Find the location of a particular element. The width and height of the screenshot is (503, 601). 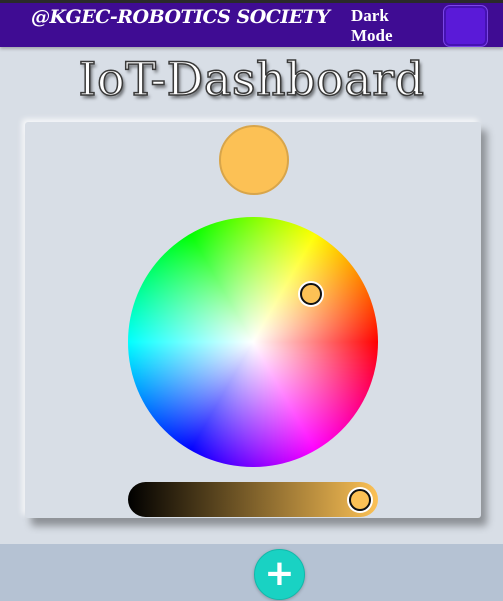

color-wheel-handle is located at coordinates (311, 294).